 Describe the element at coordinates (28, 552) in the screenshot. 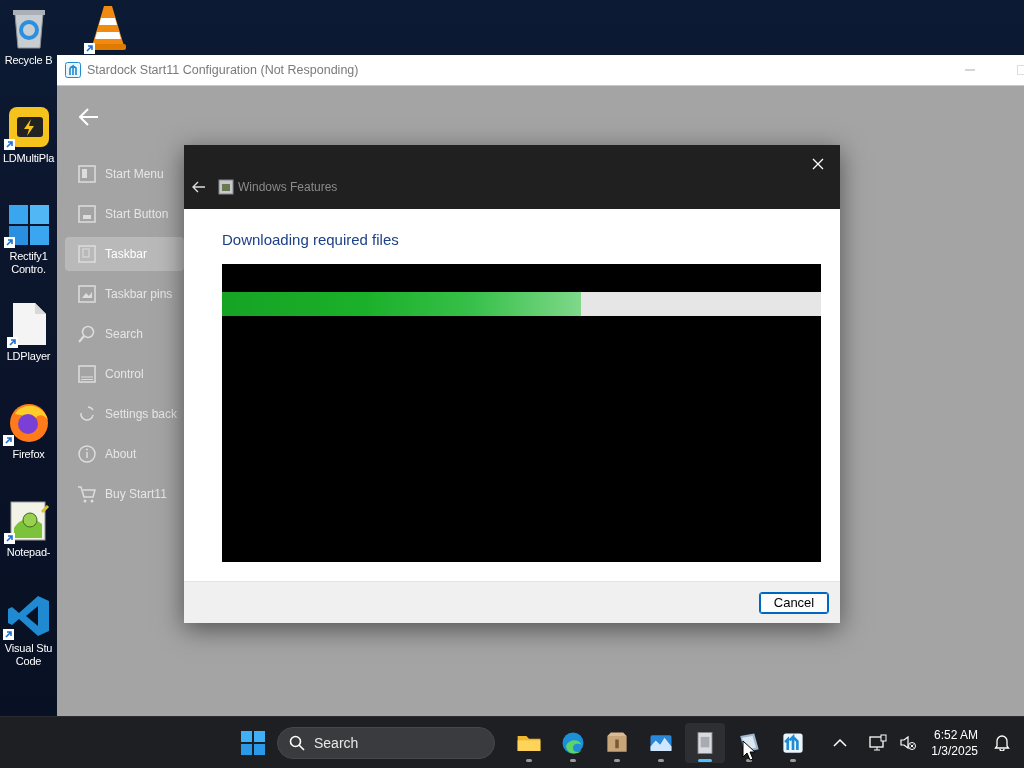

I see `desktop-icon-label: Notepad-` at that location.